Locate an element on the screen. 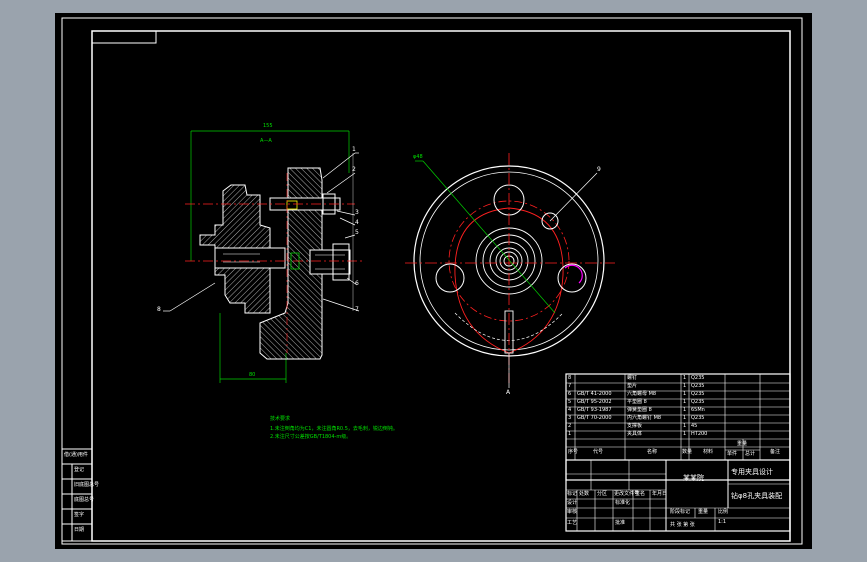 The image size is (867, 562). side-table-label: 签字 is located at coordinates (79, 515).